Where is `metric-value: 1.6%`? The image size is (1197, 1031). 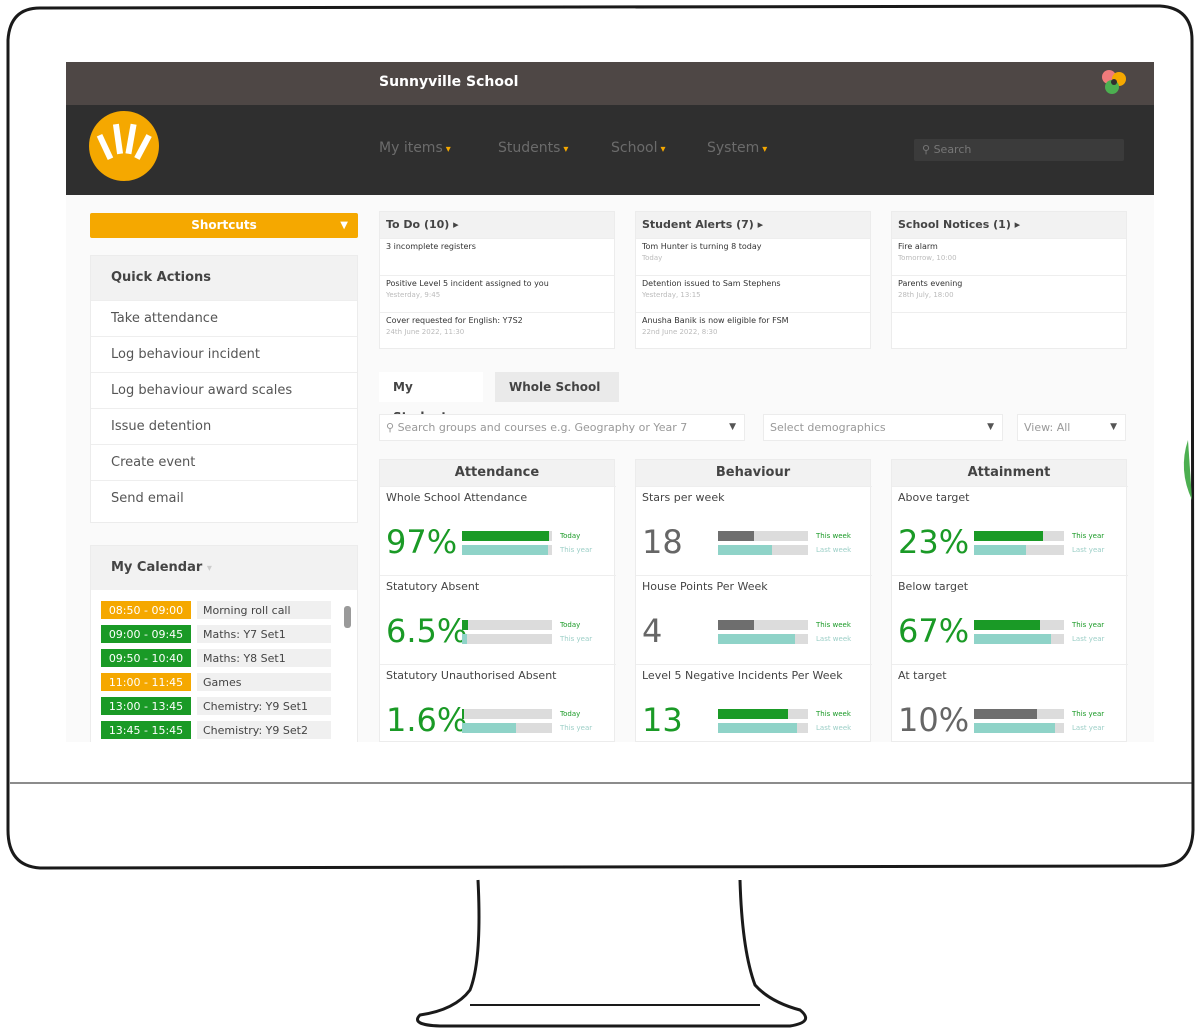 metric-value: 1.6% is located at coordinates (427, 720).